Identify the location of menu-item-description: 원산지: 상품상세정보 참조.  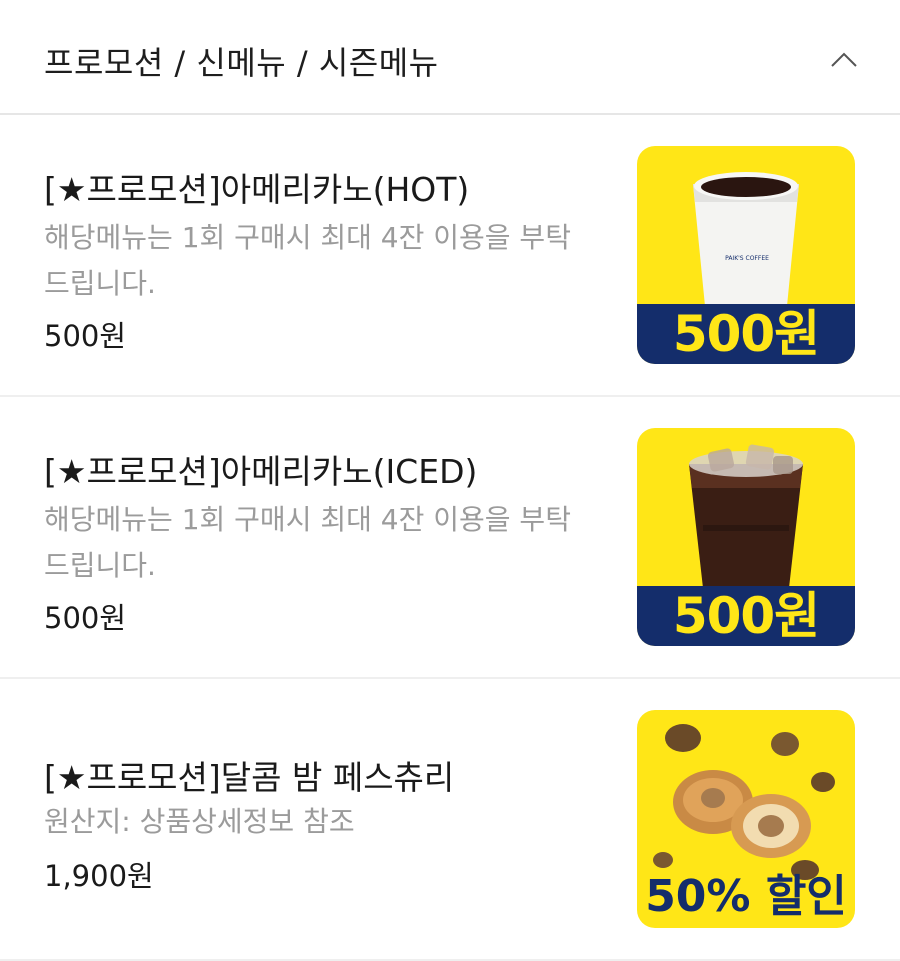
(199, 821).